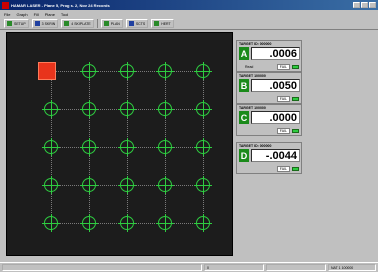 Image resolution: width=378 pixels, height=272 pixels. I want to click on axis-panel-a: TARGET ID: 000000 A .0006 Read FAIL, so click(269, 56).